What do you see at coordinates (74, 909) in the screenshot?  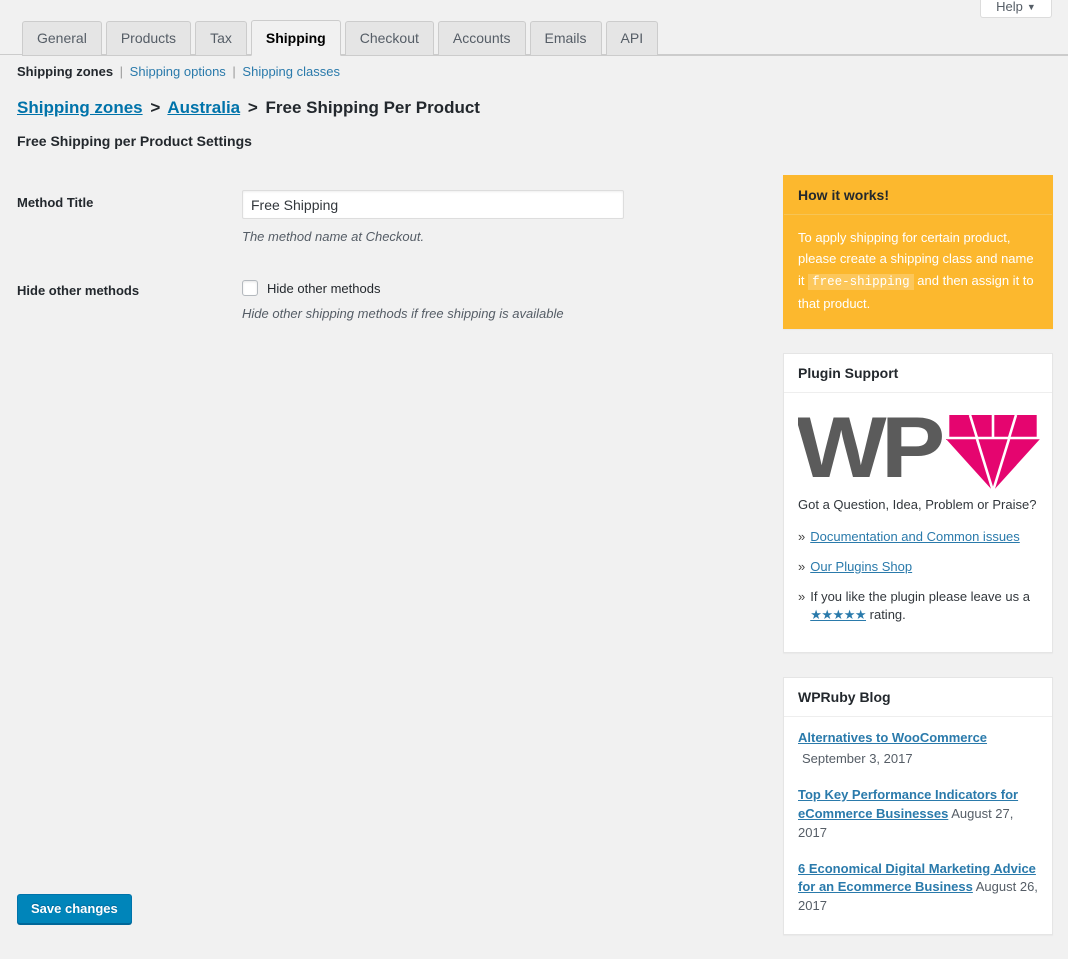 I see `save-button: Save changes` at bounding box center [74, 909].